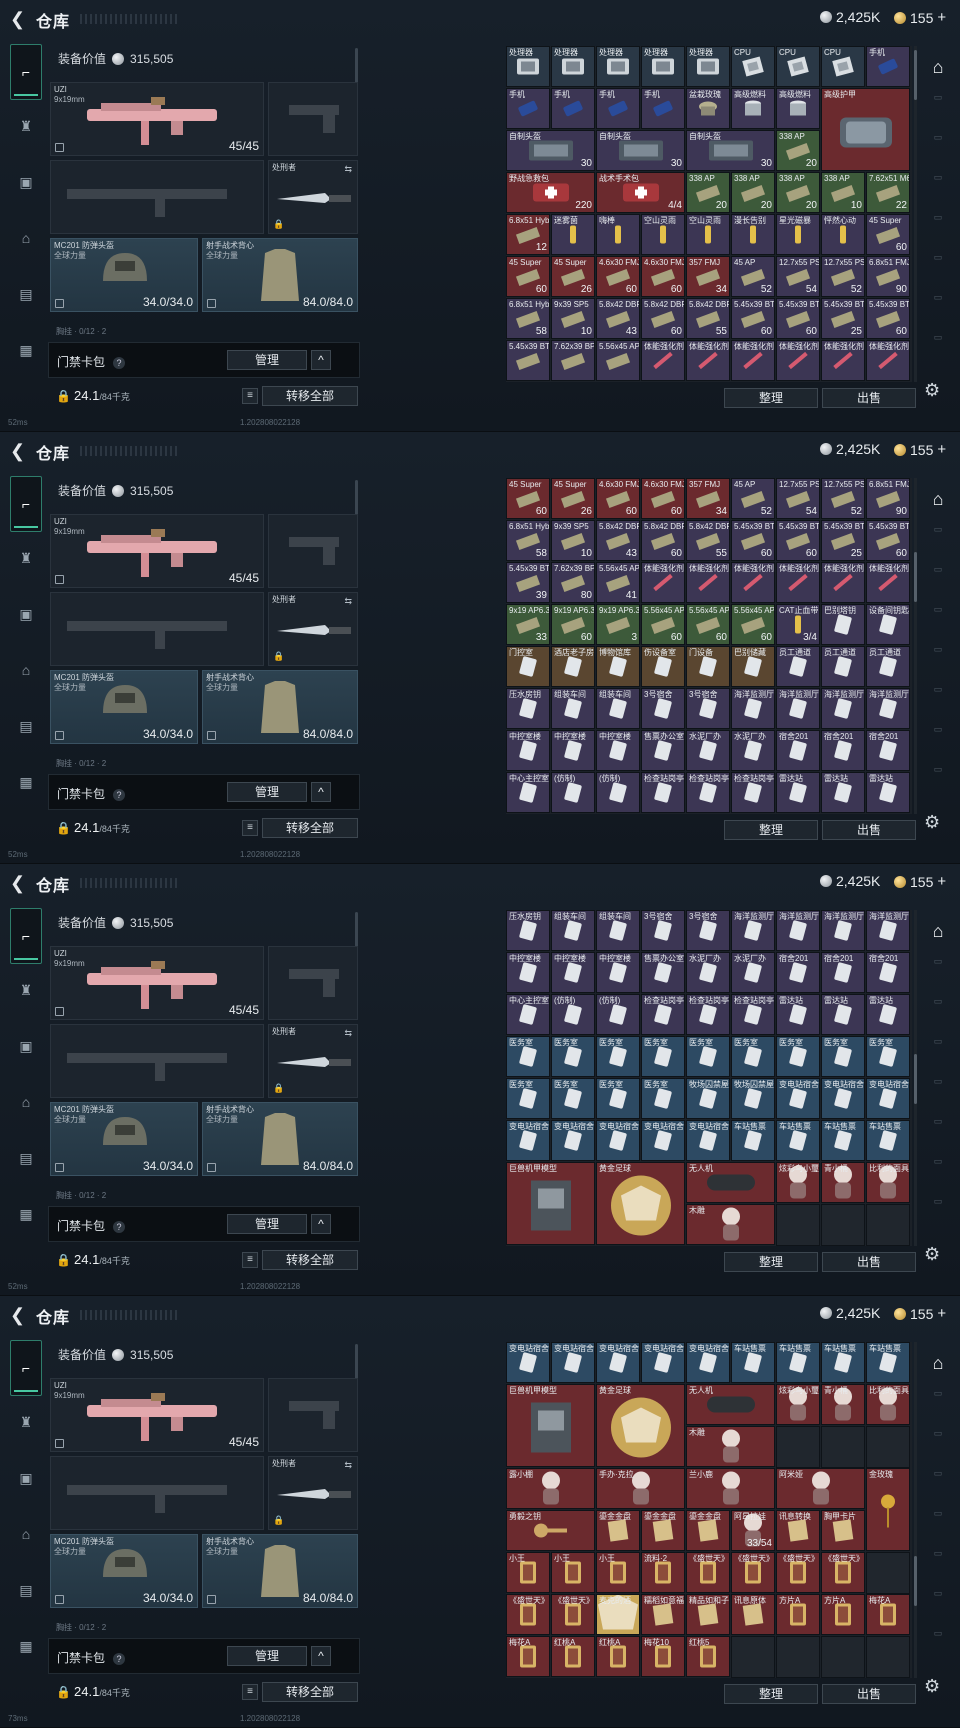 The height and width of the screenshot is (1728, 960). Describe the element at coordinates (313, 197) in the screenshot. I see `melee-slot: 处刑者 ⇆ 🔒` at that location.